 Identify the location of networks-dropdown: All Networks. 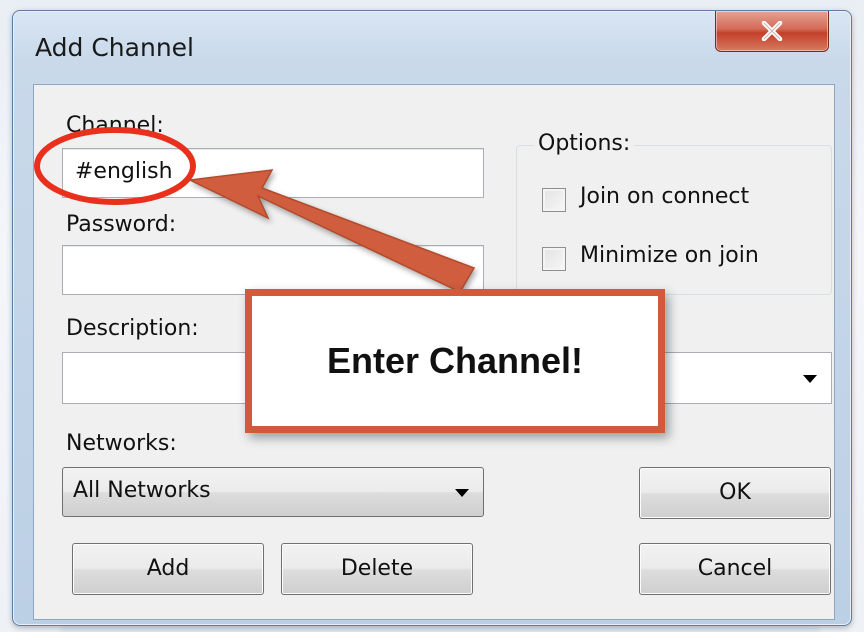
(273, 492).